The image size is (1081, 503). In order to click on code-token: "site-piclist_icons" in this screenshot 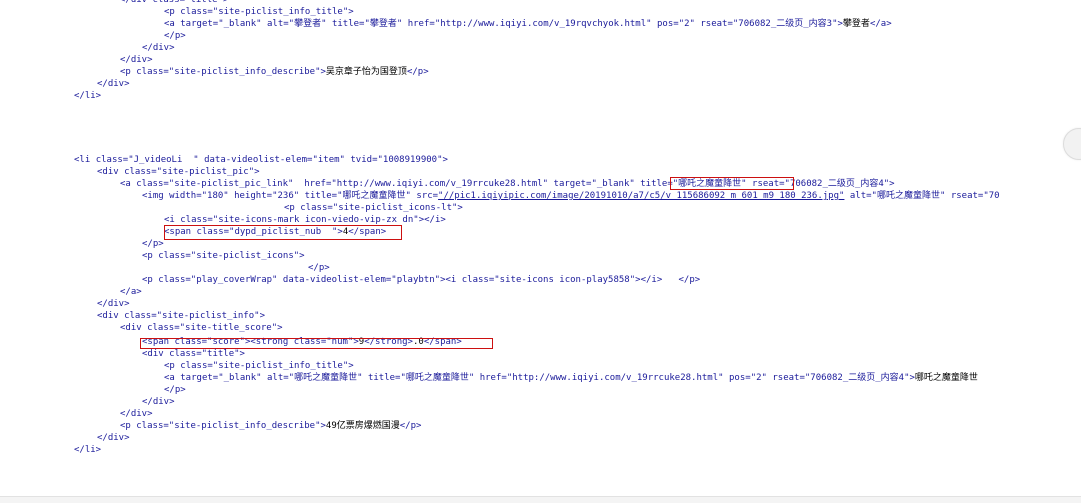, I will do `click(245, 256)`.